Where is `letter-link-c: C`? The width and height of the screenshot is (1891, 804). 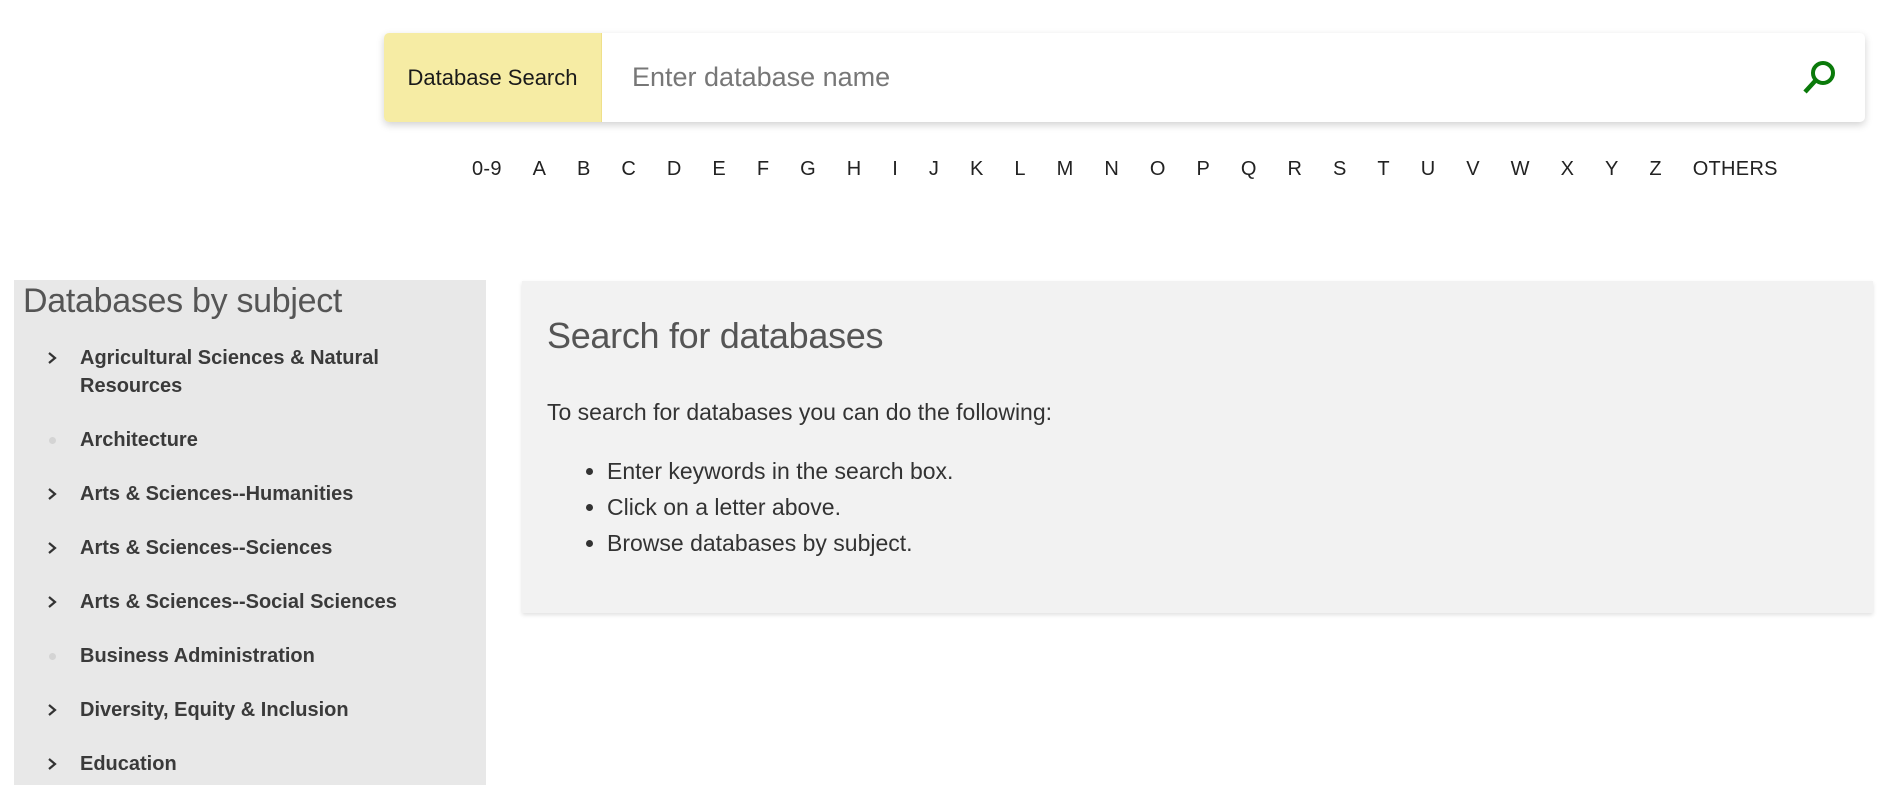
letter-link-c: C is located at coordinates (628, 169).